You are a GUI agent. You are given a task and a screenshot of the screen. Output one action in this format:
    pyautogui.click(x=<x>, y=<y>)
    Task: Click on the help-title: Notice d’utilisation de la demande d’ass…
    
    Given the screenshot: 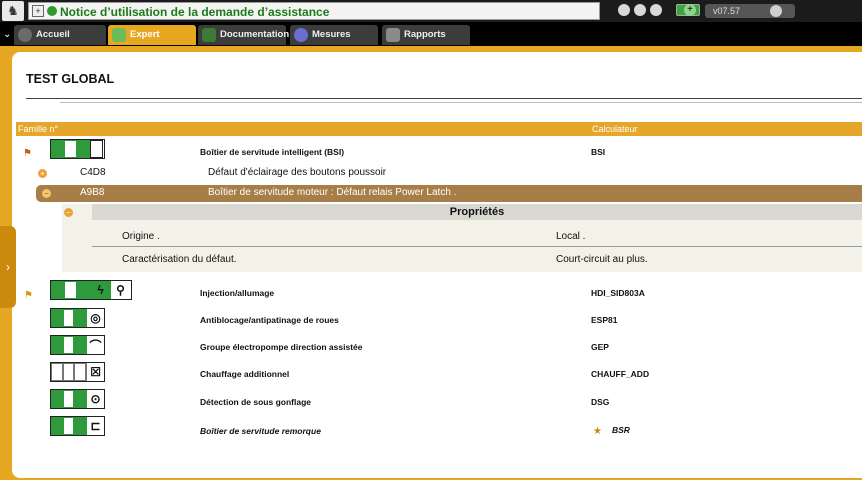 What is the action you would take?
    pyautogui.click(x=194, y=12)
    